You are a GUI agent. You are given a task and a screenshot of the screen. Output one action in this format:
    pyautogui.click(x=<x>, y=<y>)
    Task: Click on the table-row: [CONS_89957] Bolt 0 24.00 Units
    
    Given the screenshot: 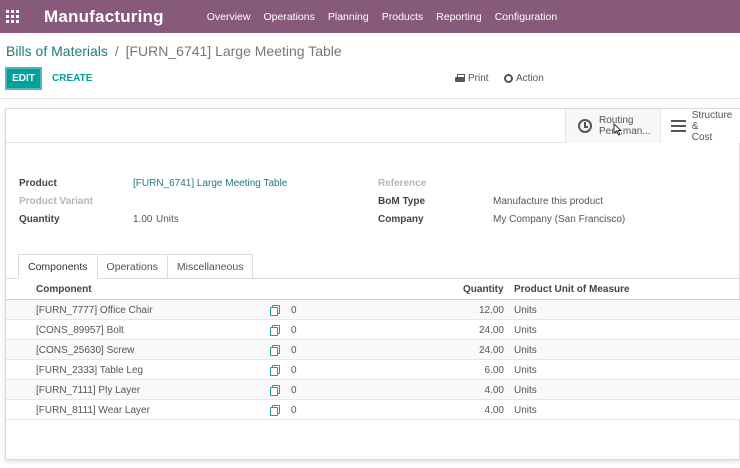 What is the action you would take?
    pyautogui.click(x=373, y=330)
    